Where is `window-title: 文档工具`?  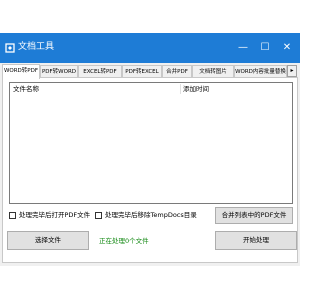 window-title: 文档工具 is located at coordinates (36, 47).